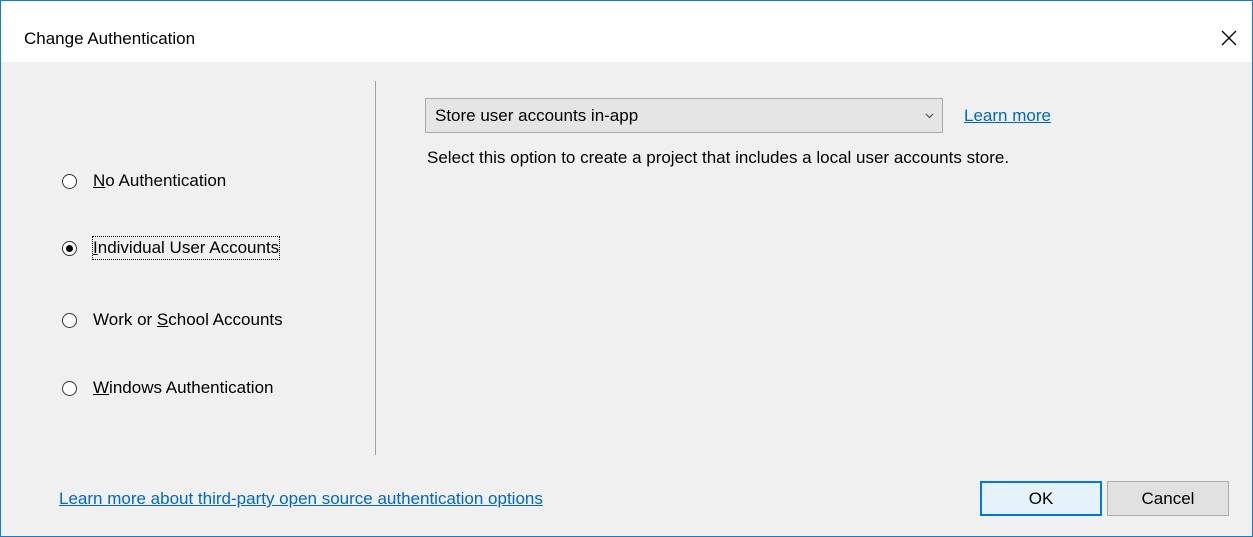  What do you see at coordinates (110, 38) in the screenshot?
I see `dialog-title: Change Authentication` at bounding box center [110, 38].